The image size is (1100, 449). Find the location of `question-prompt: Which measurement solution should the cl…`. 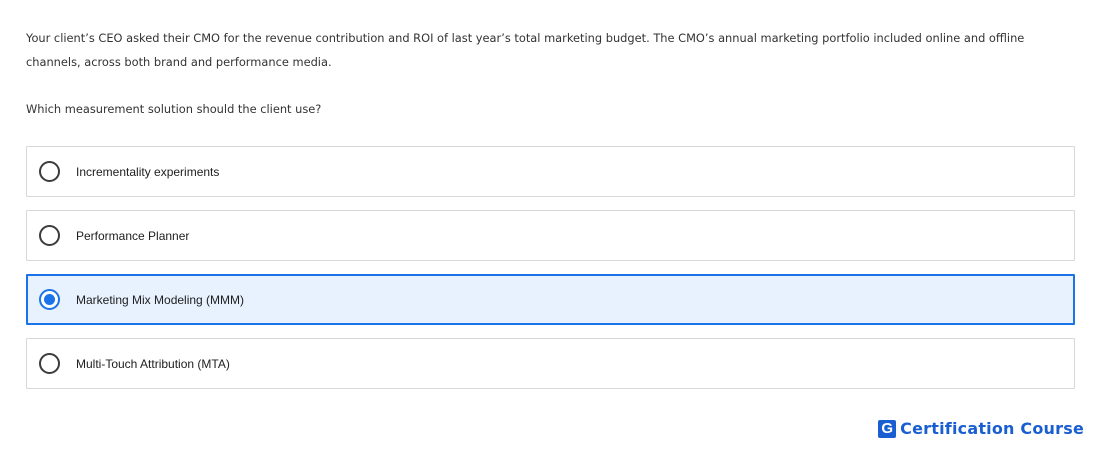

question-prompt: Which measurement solution should the cl… is located at coordinates (174, 109).